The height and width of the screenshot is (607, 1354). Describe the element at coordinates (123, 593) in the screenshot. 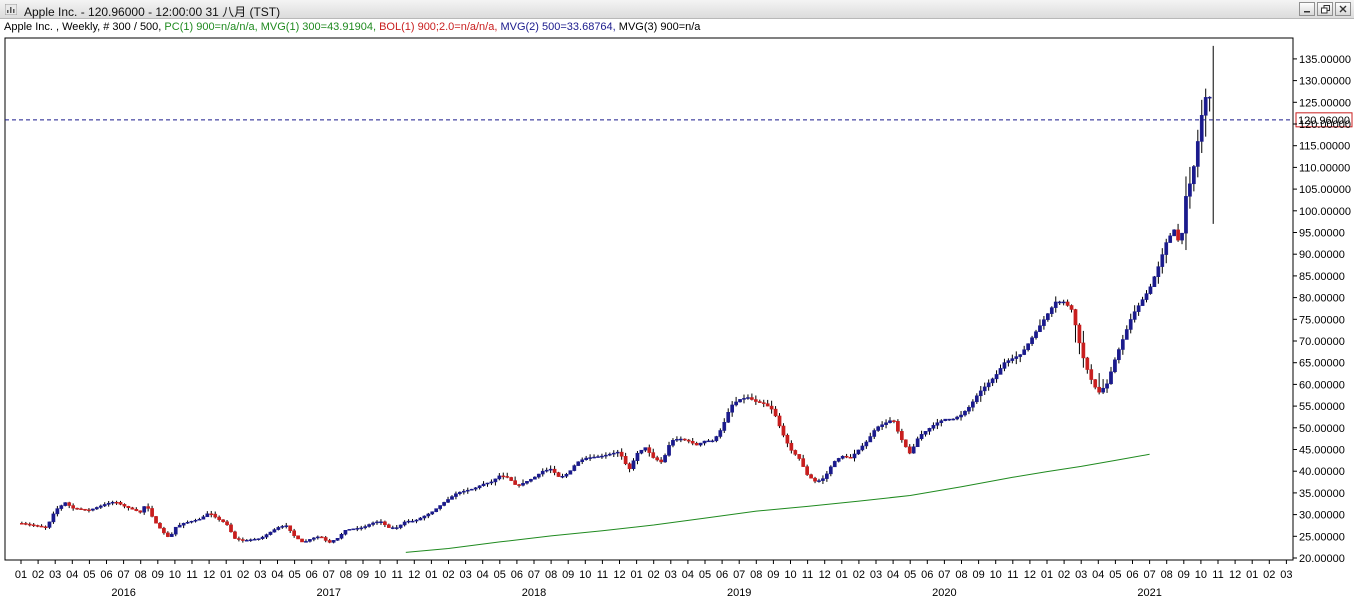

I see `x-year-label: 2016` at that location.